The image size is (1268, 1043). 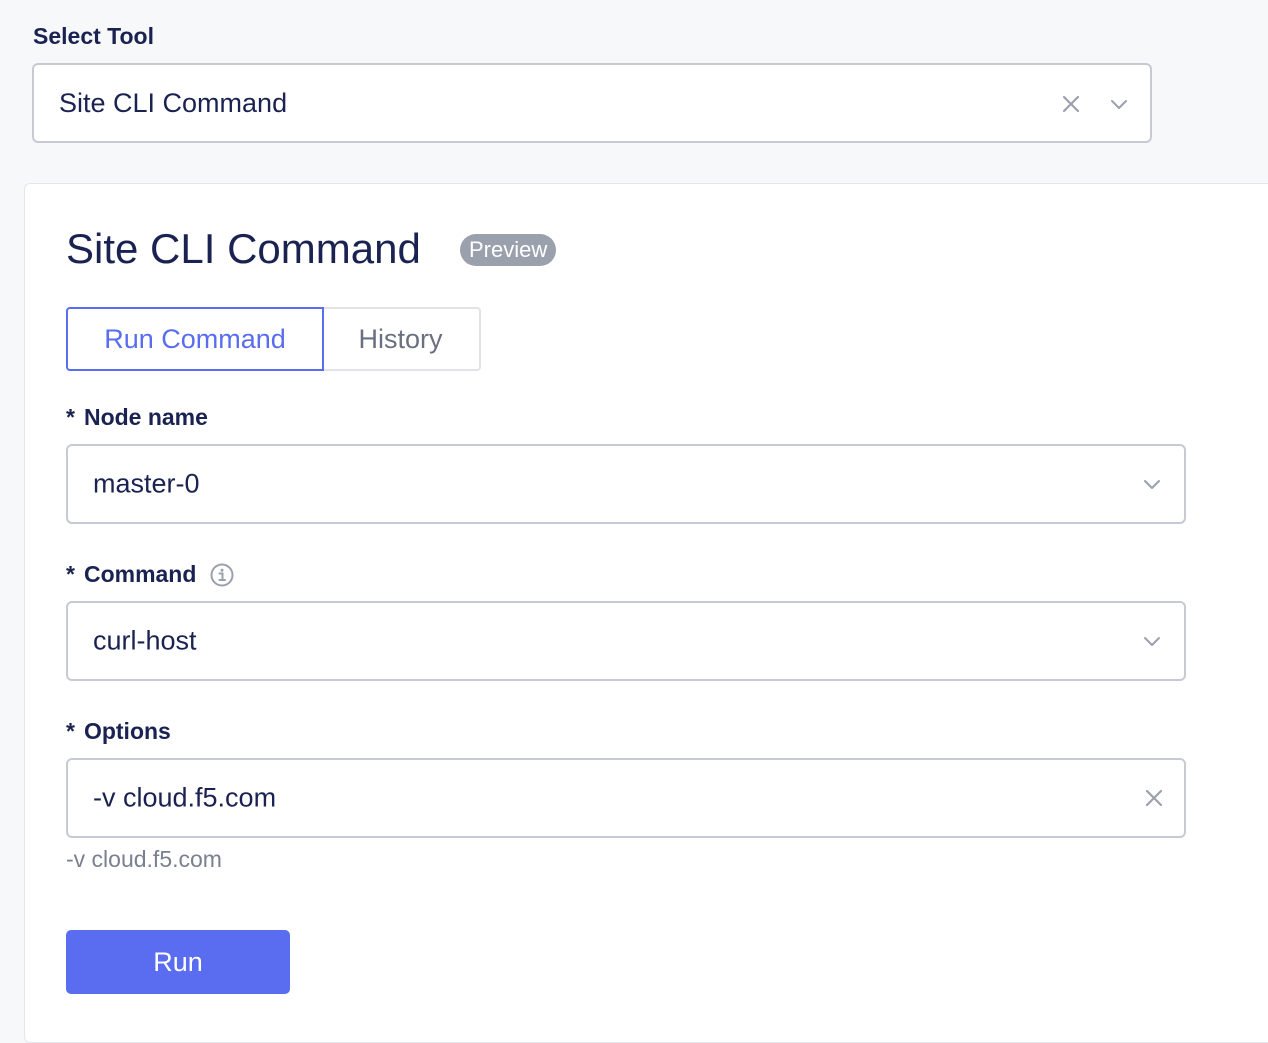 What do you see at coordinates (592, 103) in the screenshot?
I see `tool-select: Site CLI Command` at bounding box center [592, 103].